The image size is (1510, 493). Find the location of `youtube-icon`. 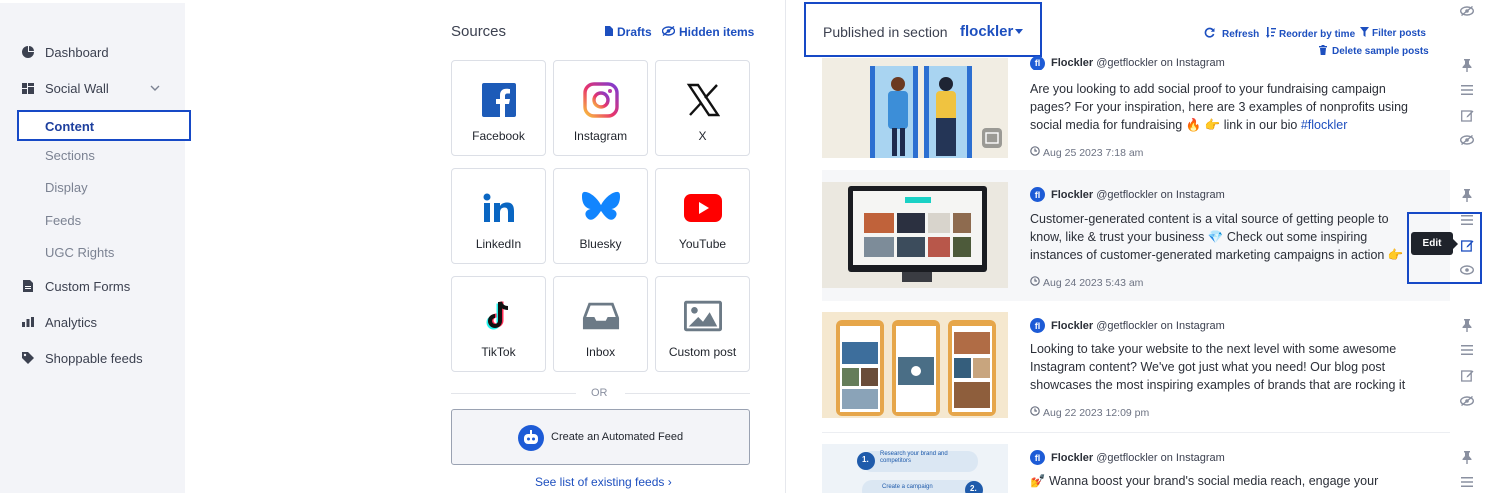

youtube-icon is located at coordinates (703, 208).